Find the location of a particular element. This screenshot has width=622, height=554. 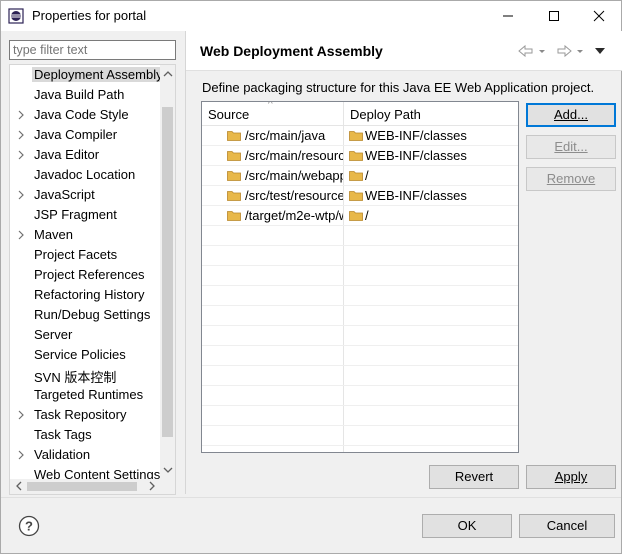

filter-input is located at coordinates (92, 50).